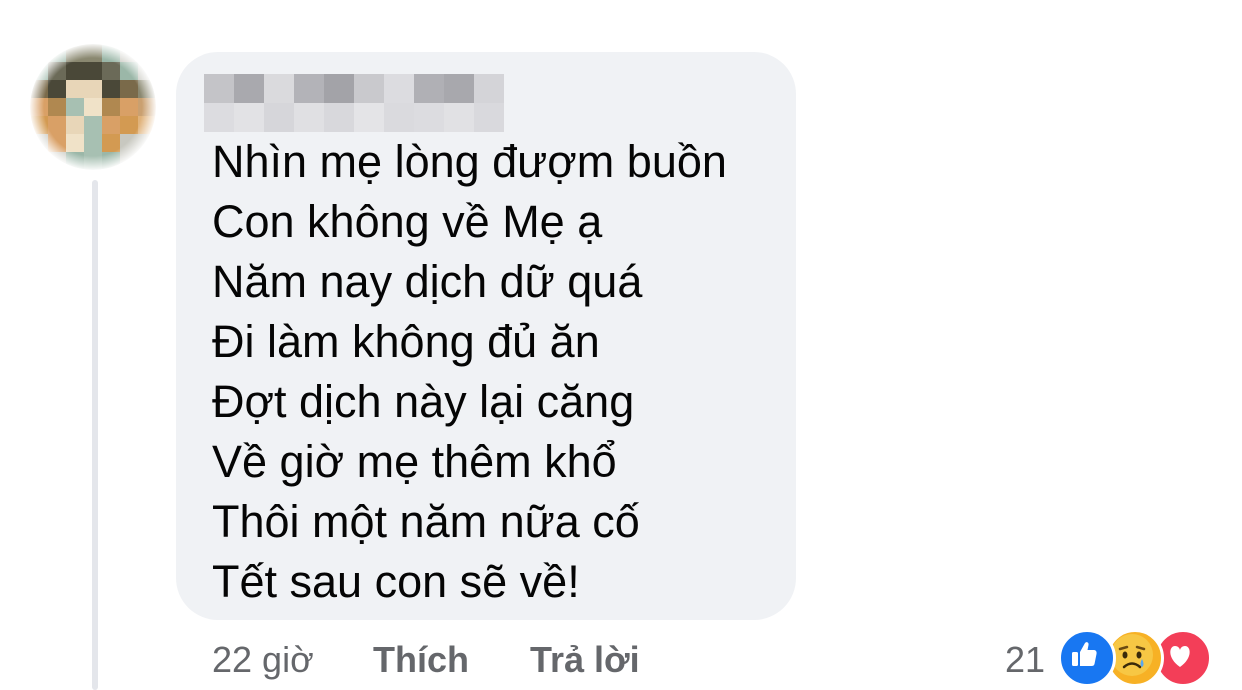  What do you see at coordinates (427, 281) in the screenshot?
I see `comment-line: Năm nay dịch dữ quá` at bounding box center [427, 281].